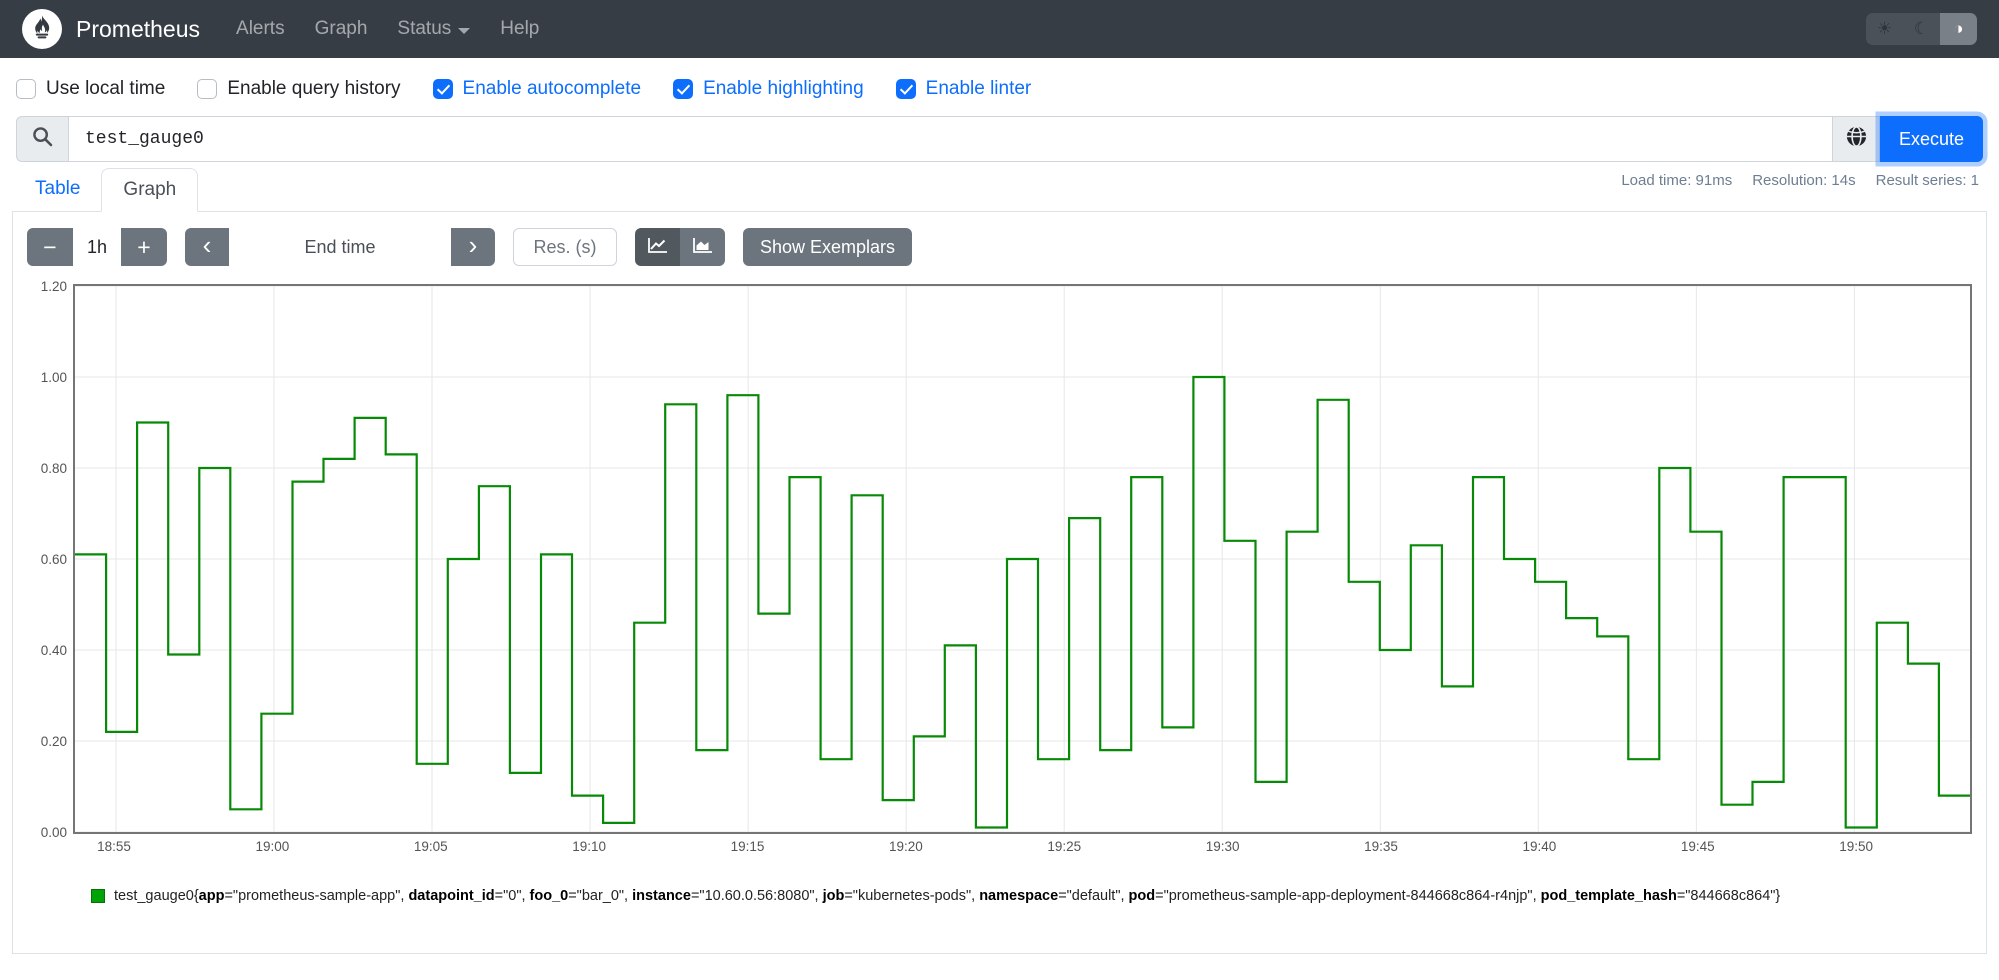 The width and height of the screenshot is (1999, 980). Describe the element at coordinates (1222, 846) in the screenshot. I see `x-tick-label: 19:30` at that location.